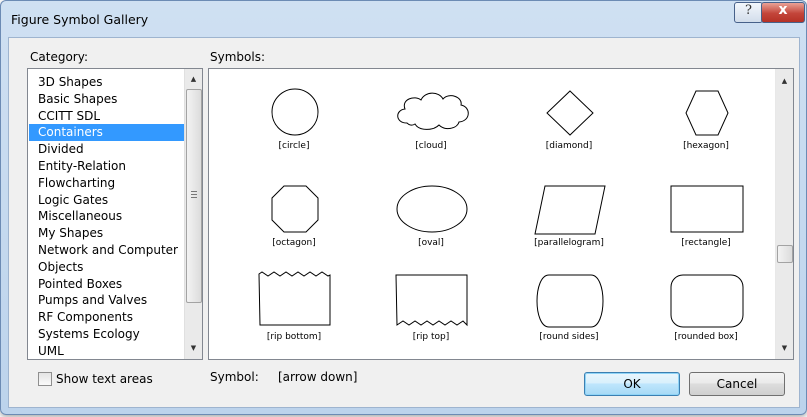 Image resolution: width=807 pixels, height=417 pixels. Describe the element at coordinates (80, 19) in the screenshot. I see `window-title: Figure Symbol Gallery` at that location.